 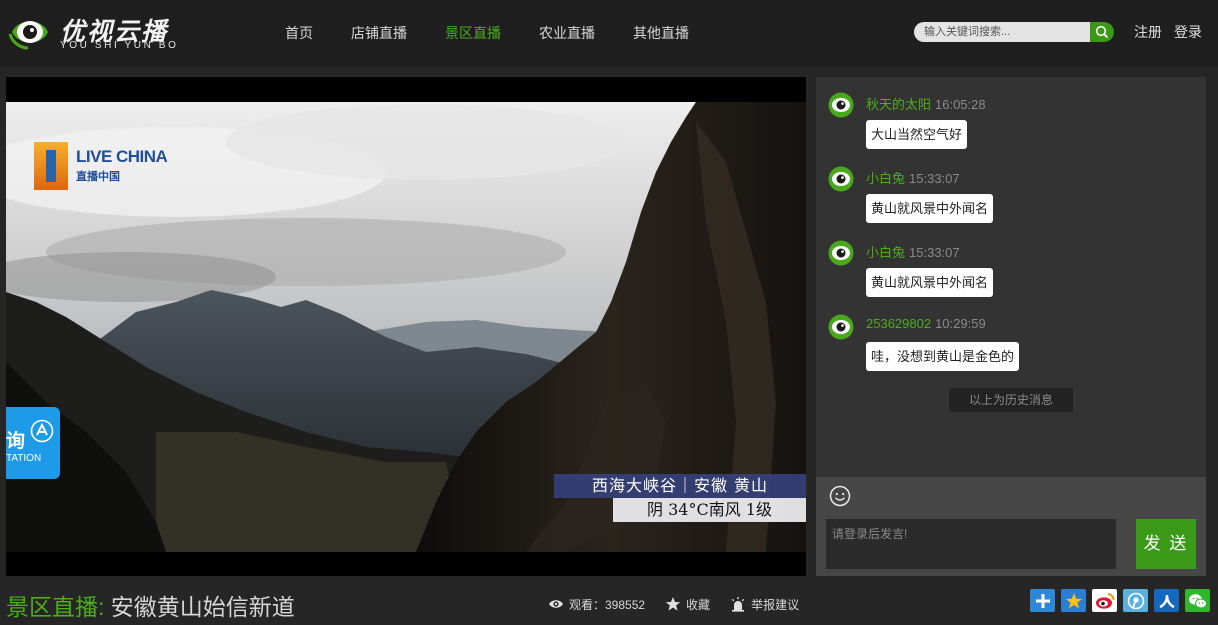 What do you see at coordinates (567, 33) in the screenshot?
I see `nav-agri-live: 农业直播` at bounding box center [567, 33].